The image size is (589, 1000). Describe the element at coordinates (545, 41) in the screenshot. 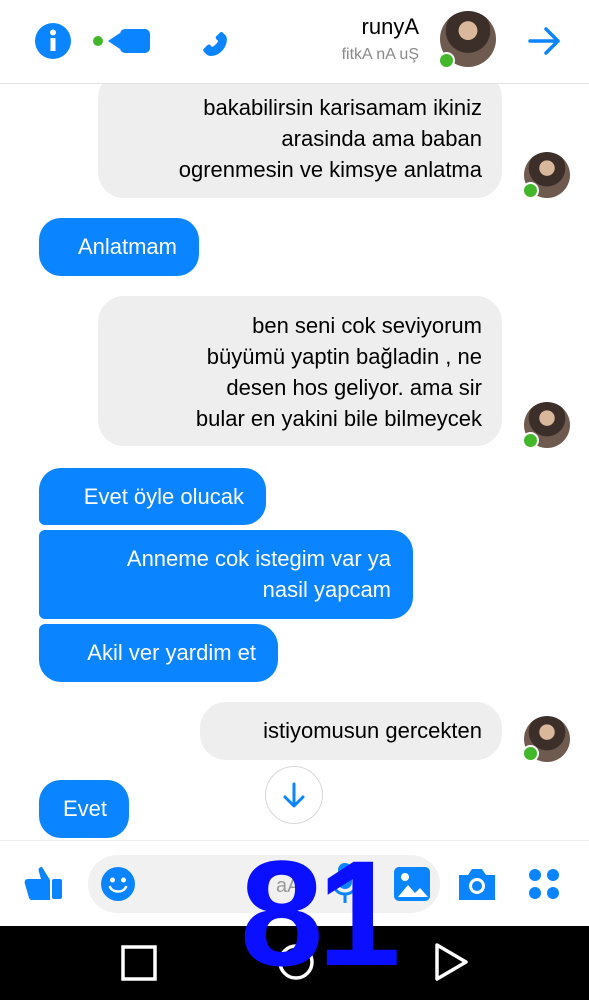

I see `back-arrow-icon` at that location.